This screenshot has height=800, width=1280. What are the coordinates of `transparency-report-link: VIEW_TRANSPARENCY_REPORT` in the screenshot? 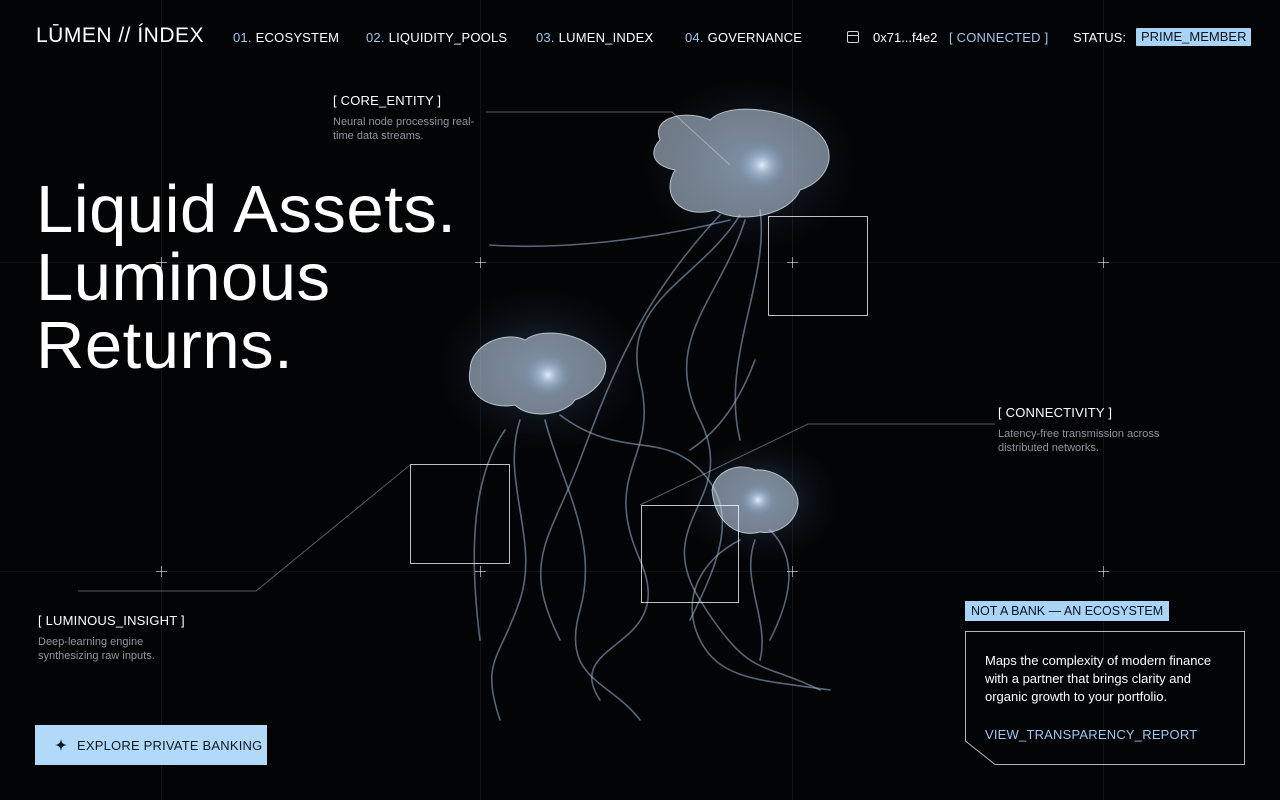 It's located at (1091, 734).